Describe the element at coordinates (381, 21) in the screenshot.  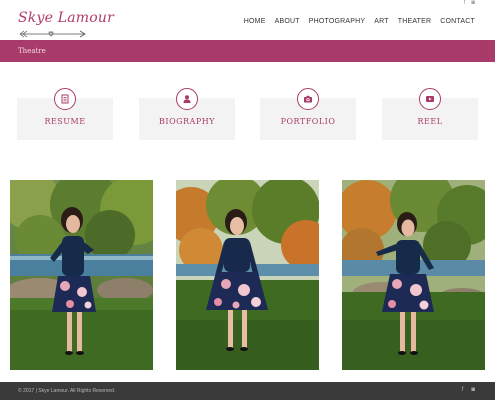
I see `nav-item-art: ART` at that location.